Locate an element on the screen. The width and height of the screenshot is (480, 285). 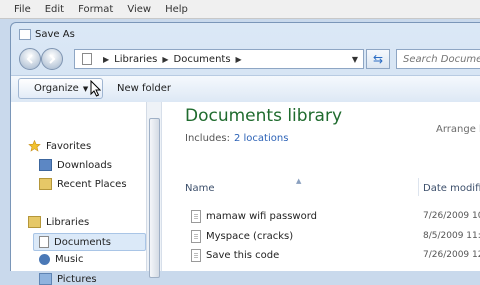
menu-bar: File Edit Format View Help is located at coordinates (240, 9).